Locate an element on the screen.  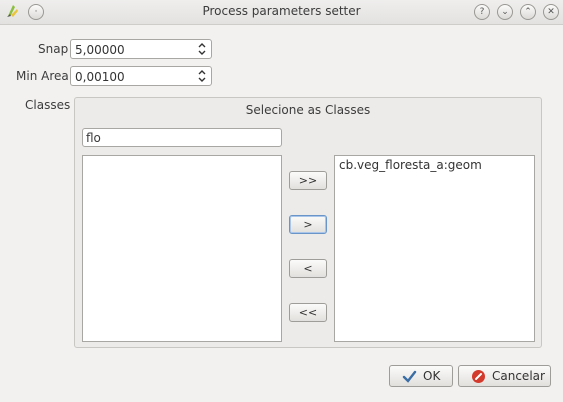
title-bar: · Process parameters setter ? ⌄ ⌃ ✕ is located at coordinates (281, 12).